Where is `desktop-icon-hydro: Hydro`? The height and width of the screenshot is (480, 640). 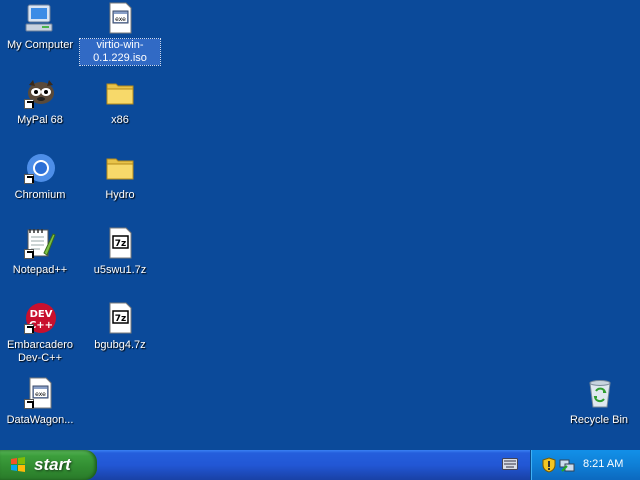 desktop-icon-hydro: Hydro is located at coordinates (120, 177).